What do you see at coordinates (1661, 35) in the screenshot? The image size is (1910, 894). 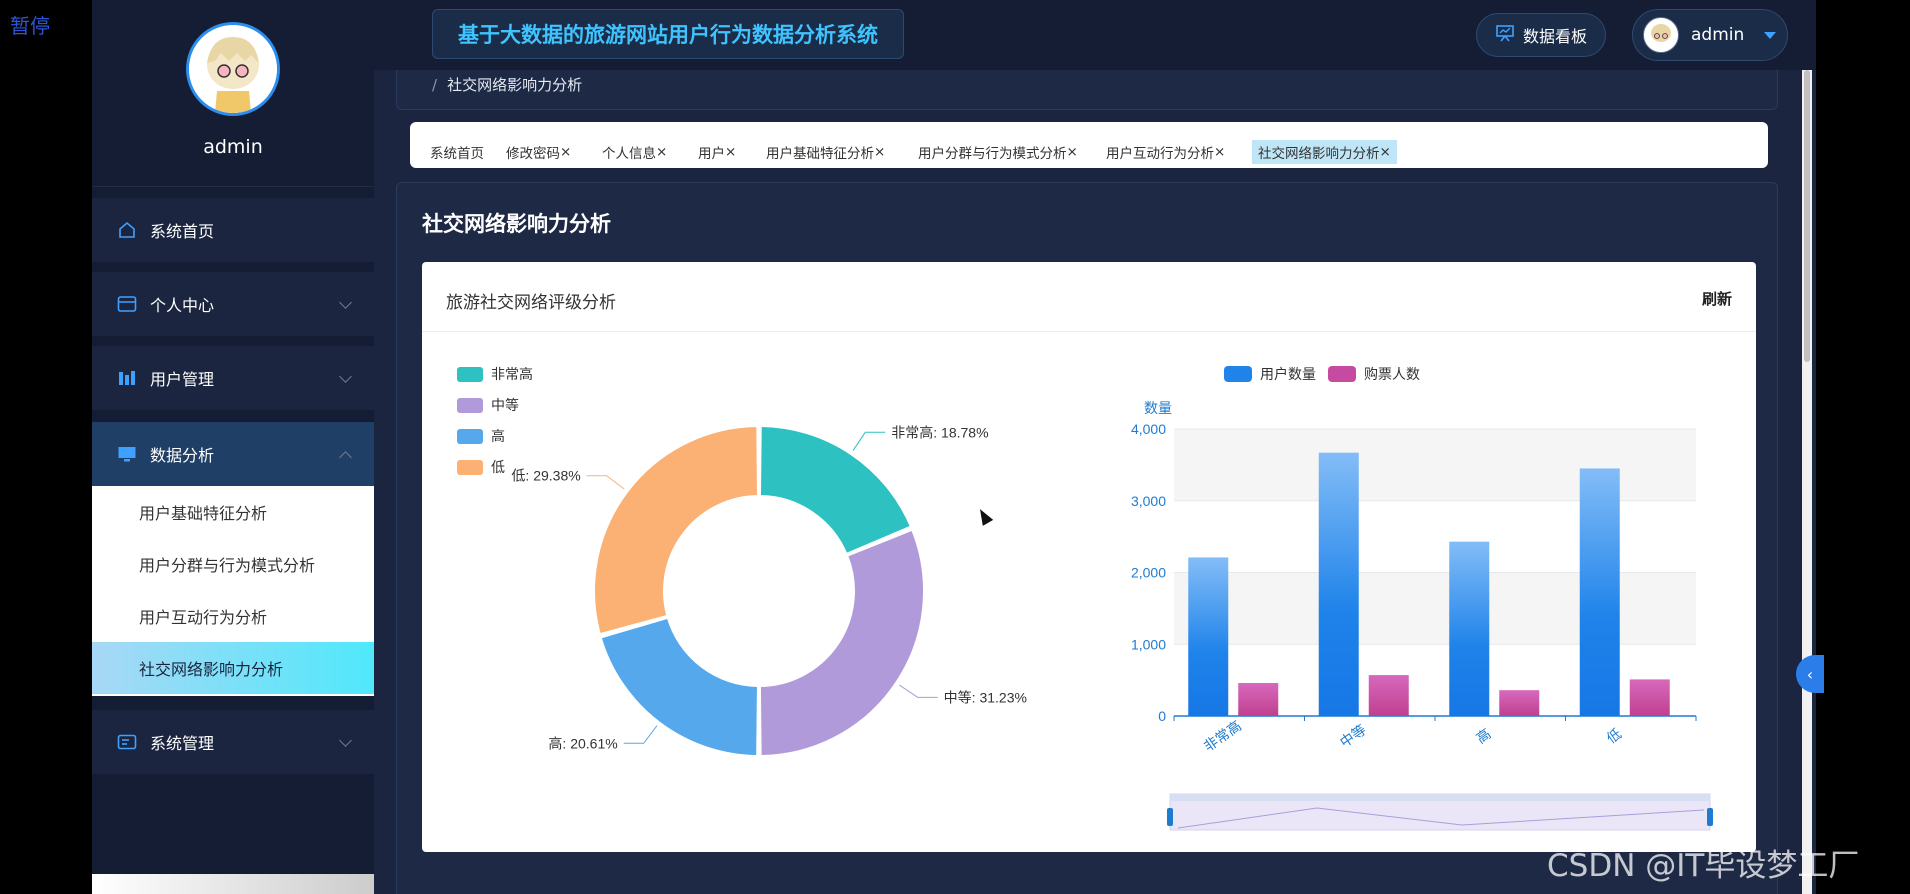 I see `user-avatar-small` at bounding box center [1661, 35].